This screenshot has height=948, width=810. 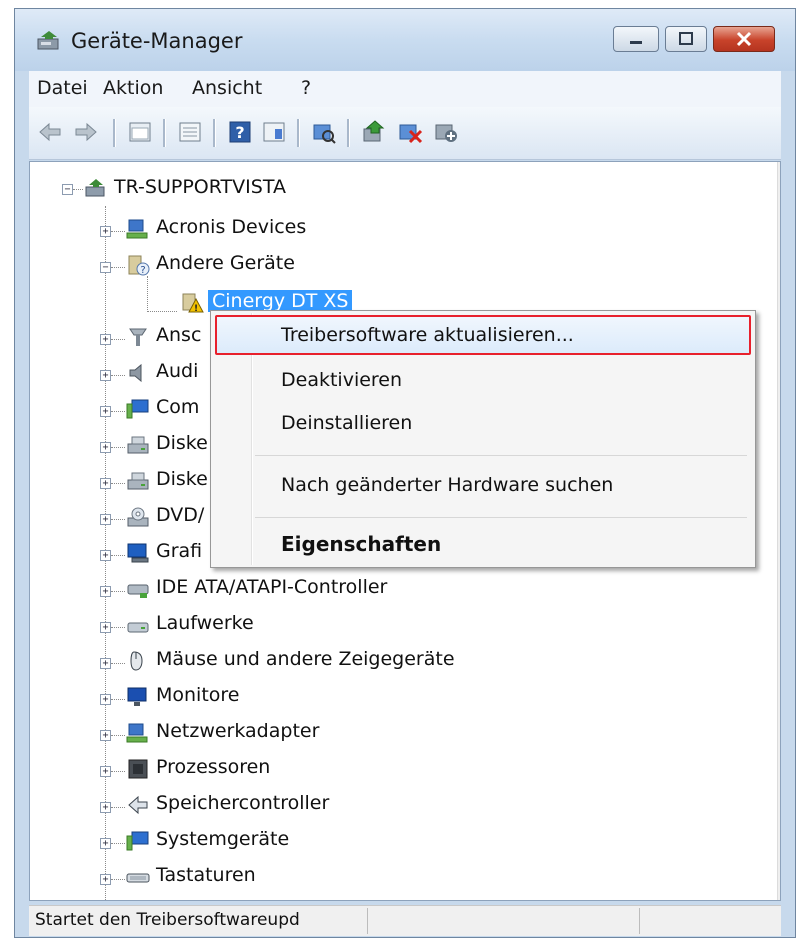 I want to click on minimize-icon, so click(x=636, y=42).